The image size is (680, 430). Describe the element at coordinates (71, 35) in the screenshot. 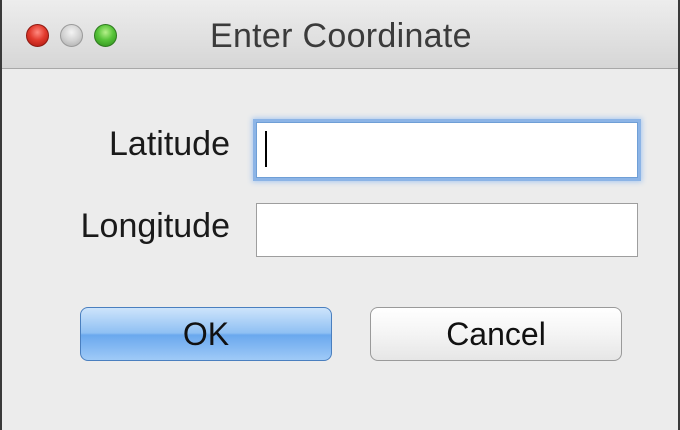

I see `minimize-icon` at that location.